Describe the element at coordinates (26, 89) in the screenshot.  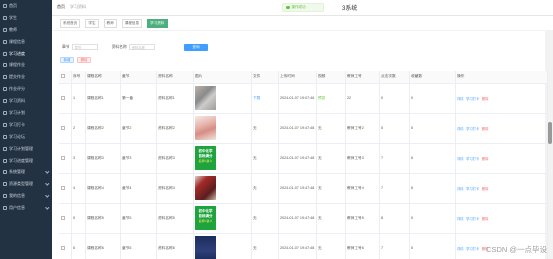
I see `sidebar-item: 作业评分` at that location.